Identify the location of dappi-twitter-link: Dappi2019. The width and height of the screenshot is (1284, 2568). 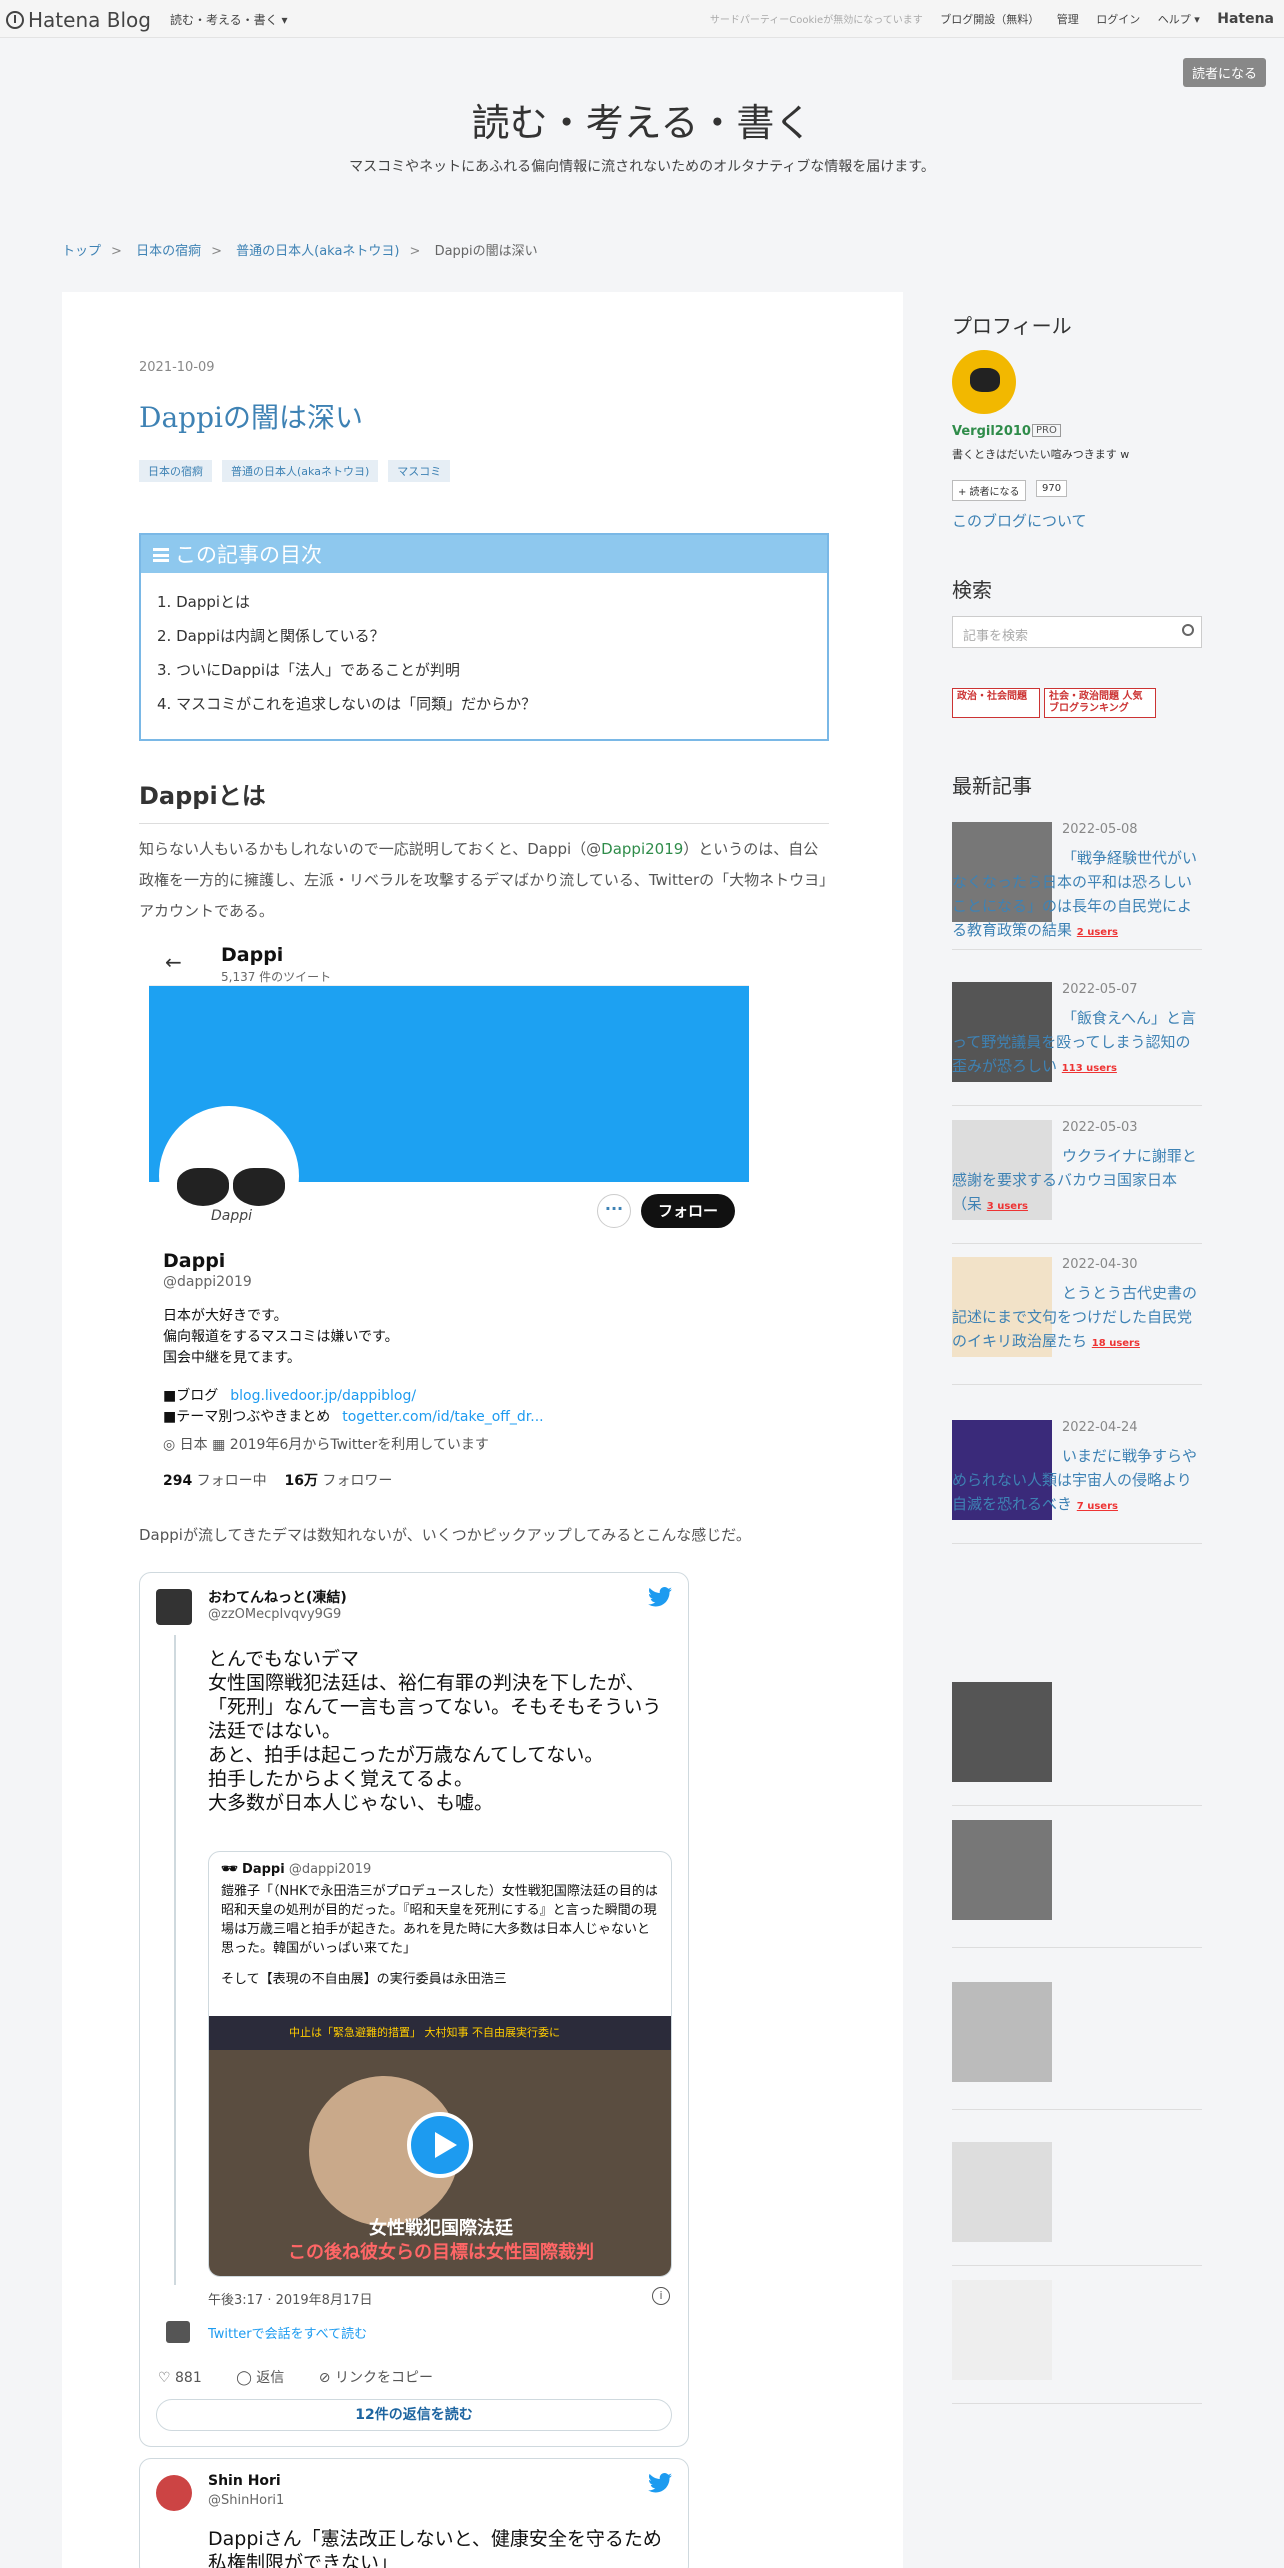
(642, 849).